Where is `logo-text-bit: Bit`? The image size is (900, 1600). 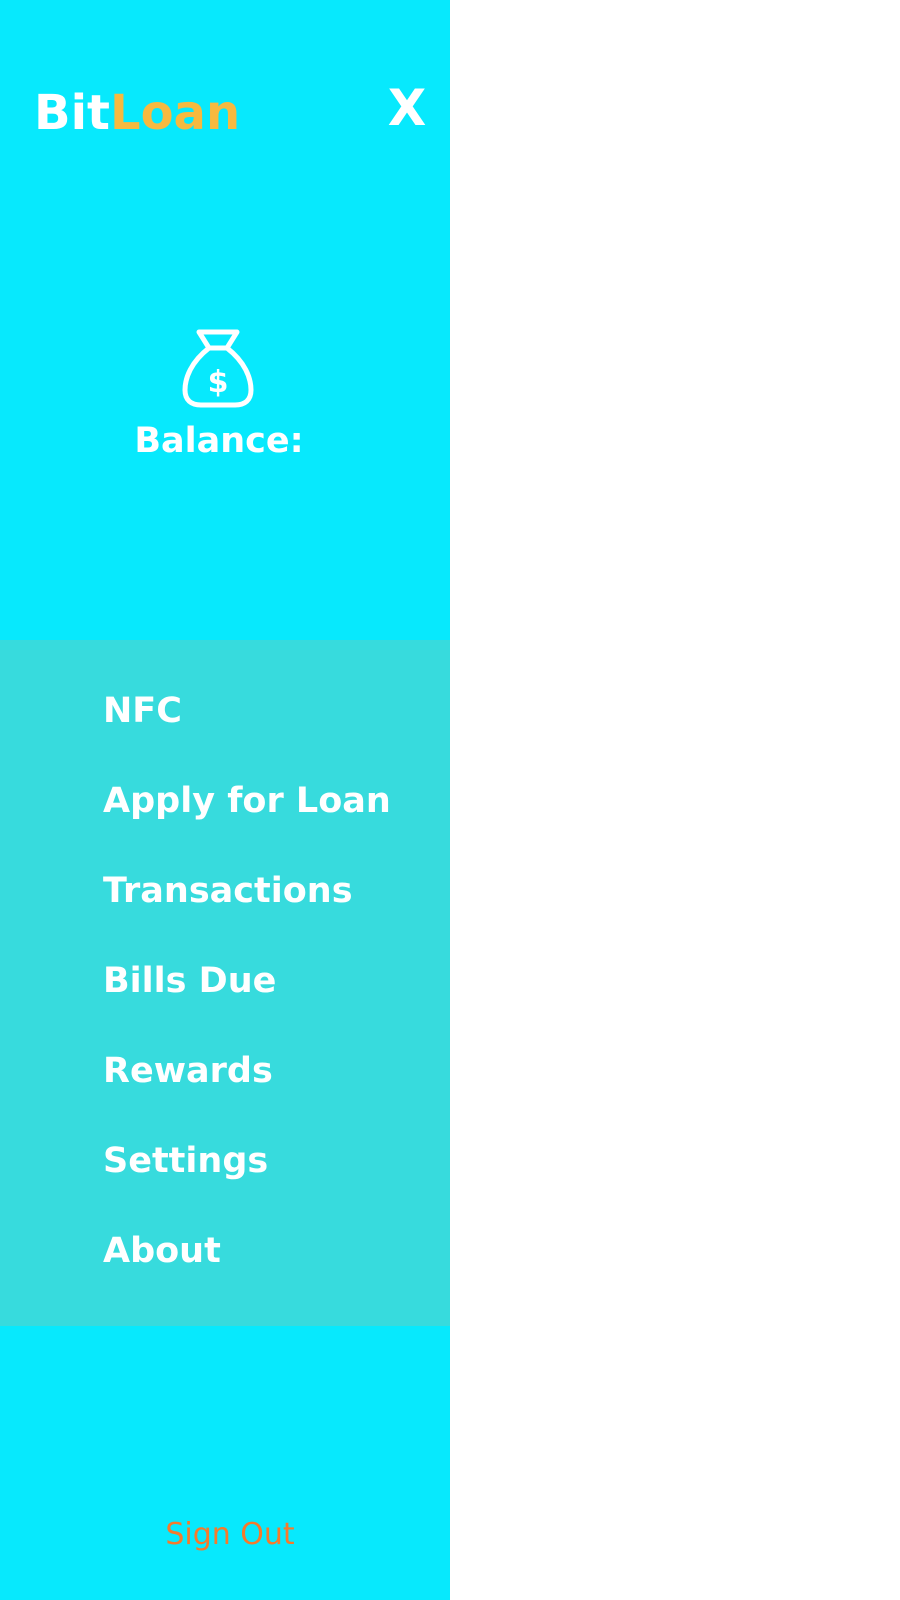
logo-text-bit: Bit is located at coordinates (72, 113).